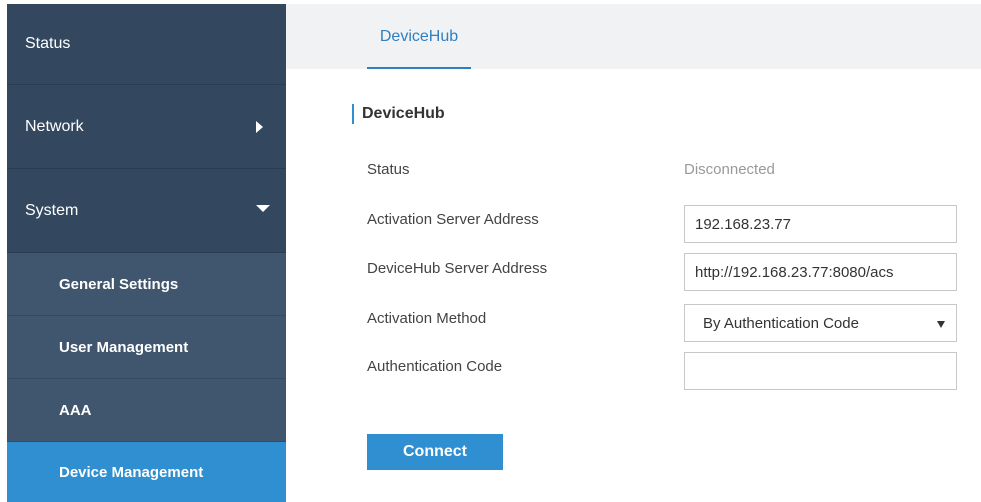 The image size is (981, 502). What do you see at coordinates (146, 44) in the screenshot?
I see `sidebar-item-status: Status` at bounding box center [146, 44].